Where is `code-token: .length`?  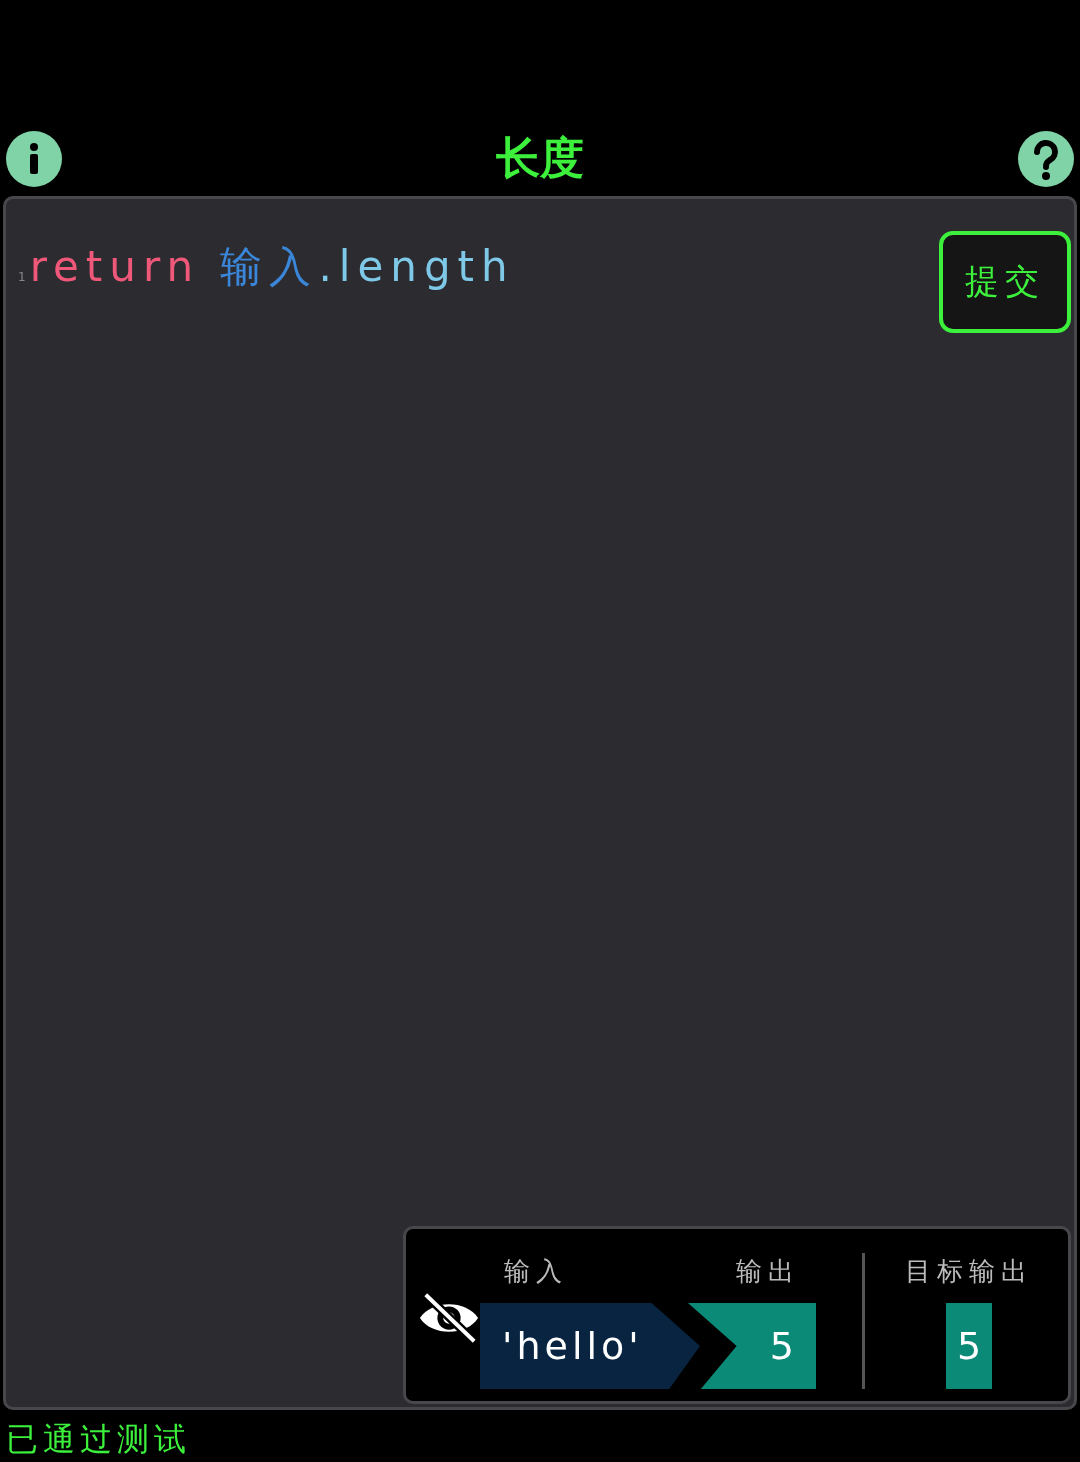
code-token: .length is located at coordinates (416, 266).